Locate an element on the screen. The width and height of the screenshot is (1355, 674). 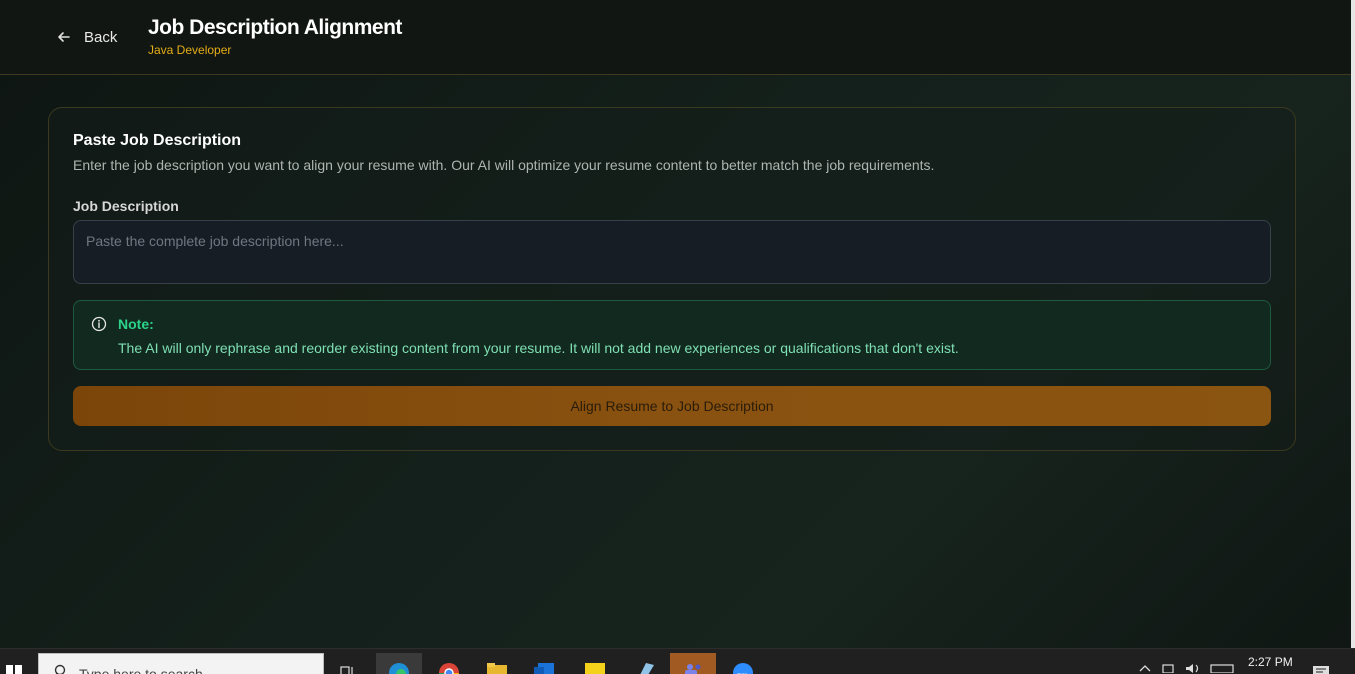
chrome-taskbar-button is located at coordinates (449, 663).